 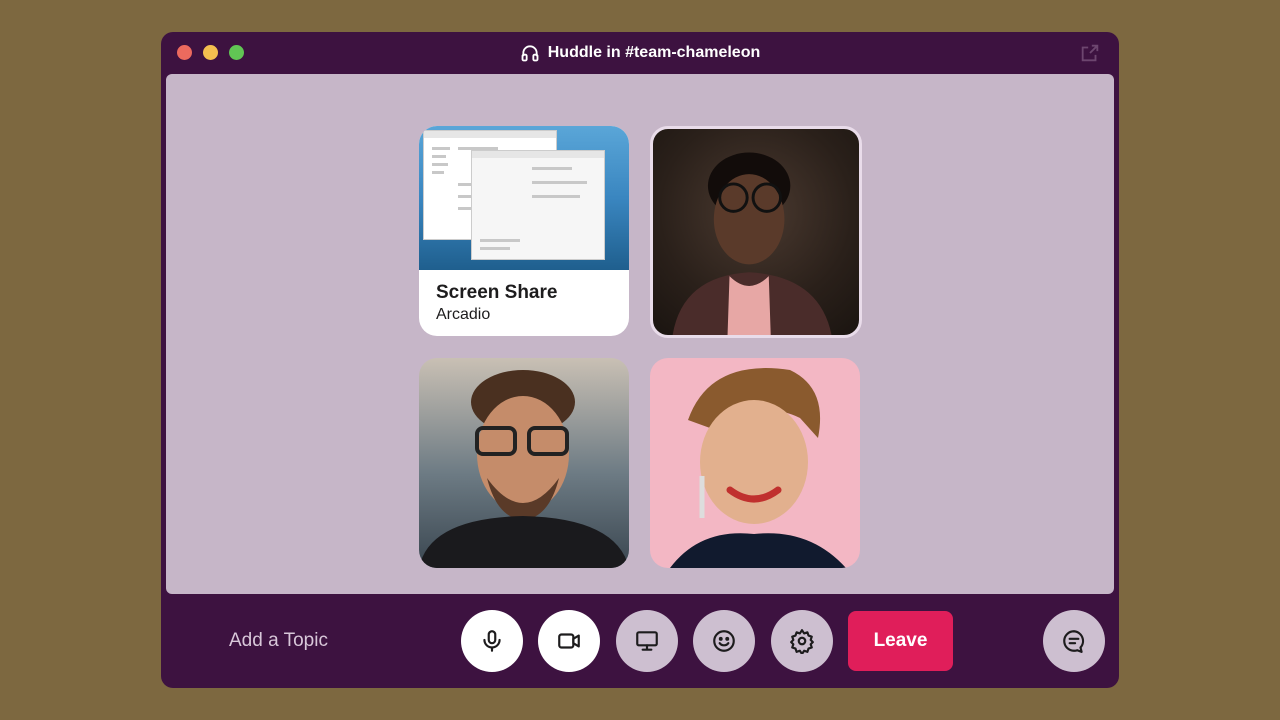 I want to click on share-screen-button, so click(x=647, y=641).